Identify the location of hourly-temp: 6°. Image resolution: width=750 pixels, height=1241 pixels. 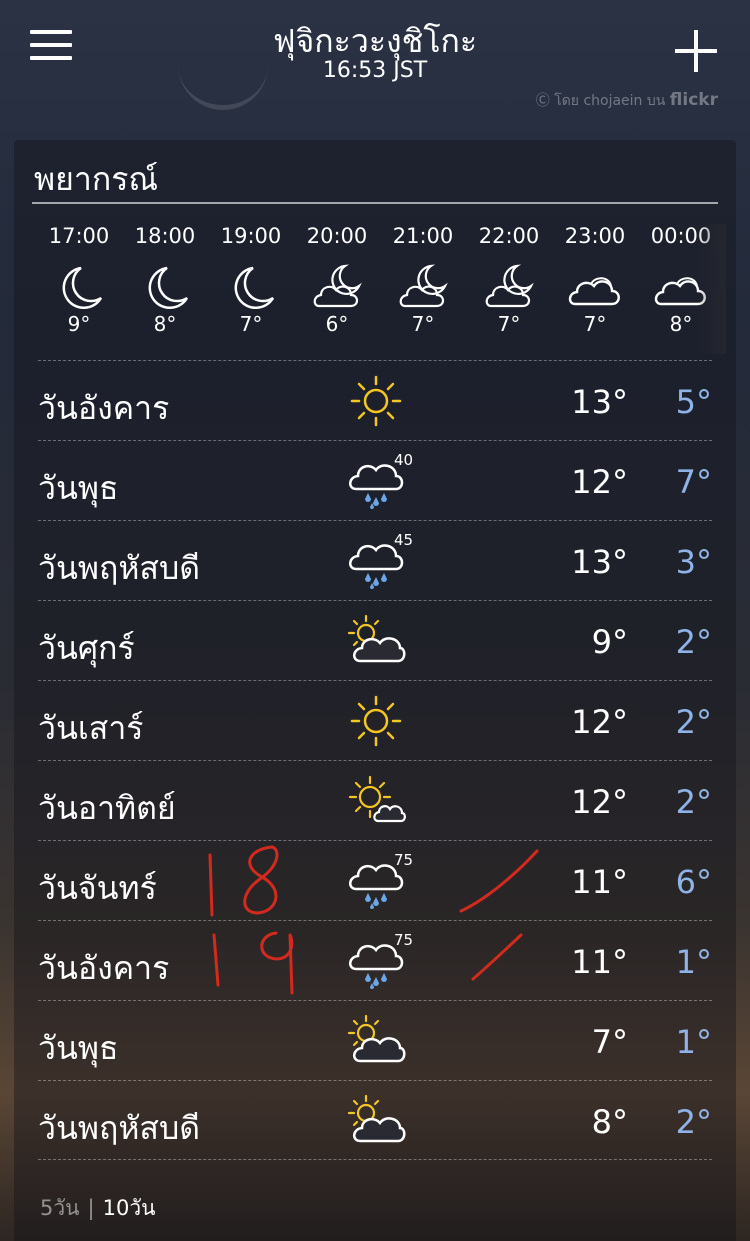
(337, 324).